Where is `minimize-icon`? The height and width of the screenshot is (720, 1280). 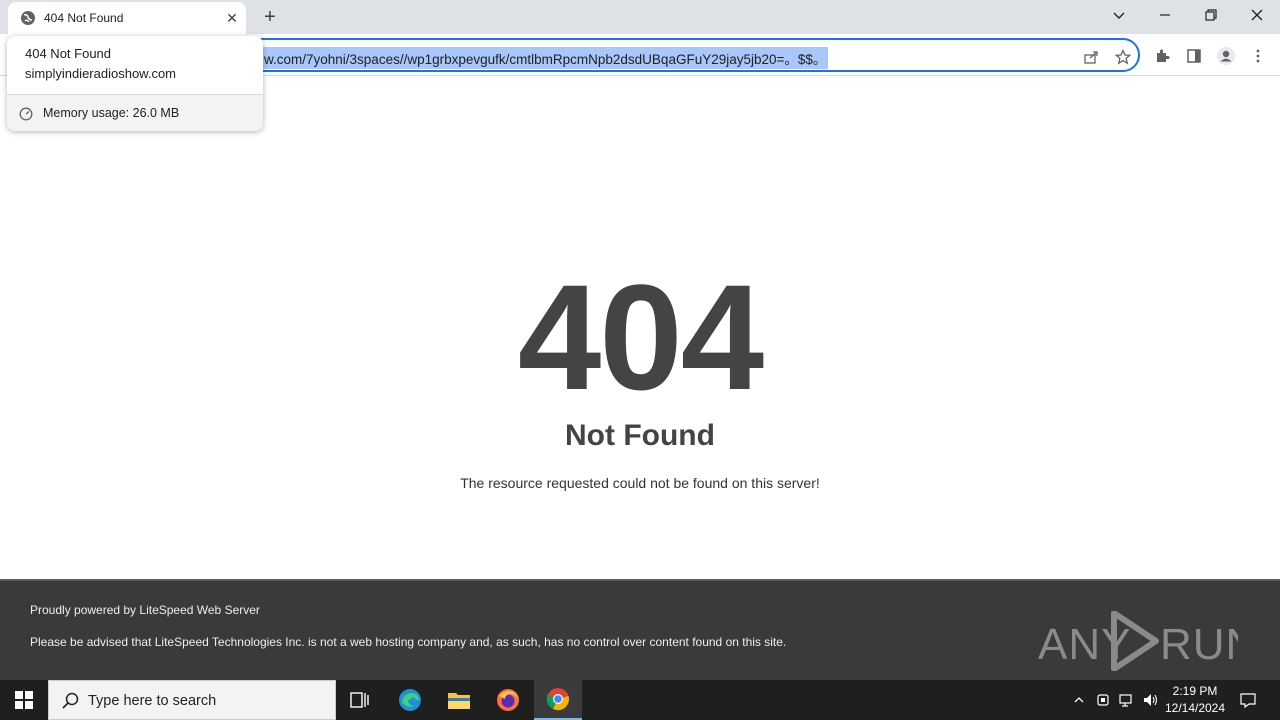
minimize-icon is located at coordinates (1165, 15).